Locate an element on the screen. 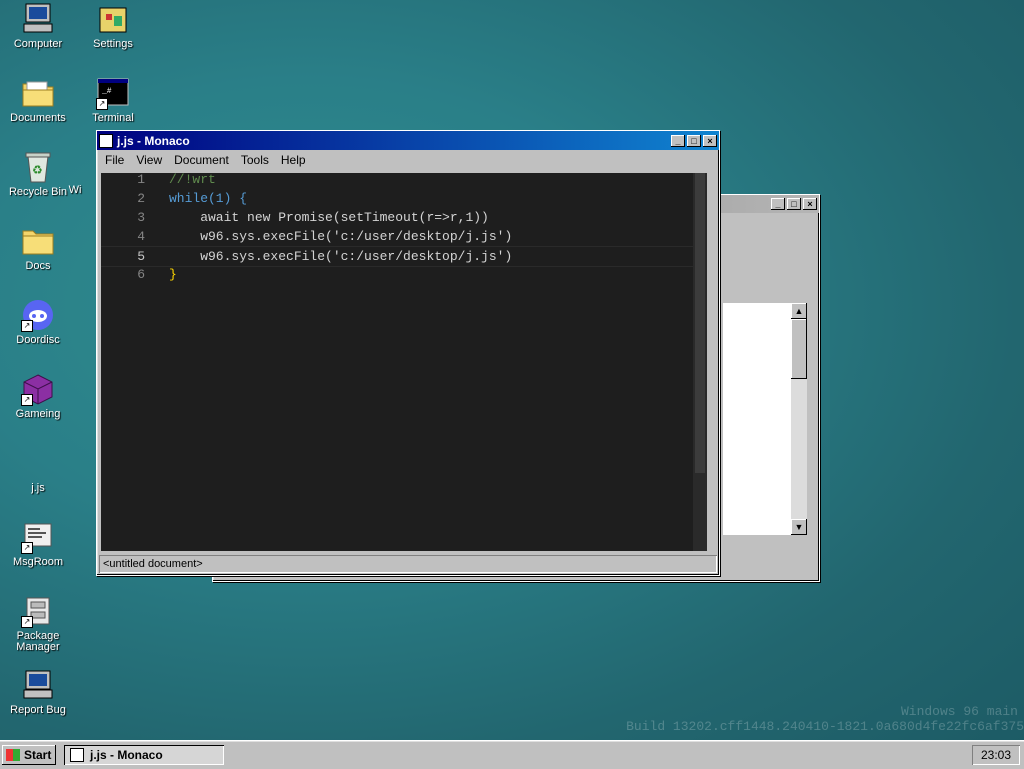 The image size is (1024, 769). desktop-icon-computer: Computer is located at coordinates (38, 26).